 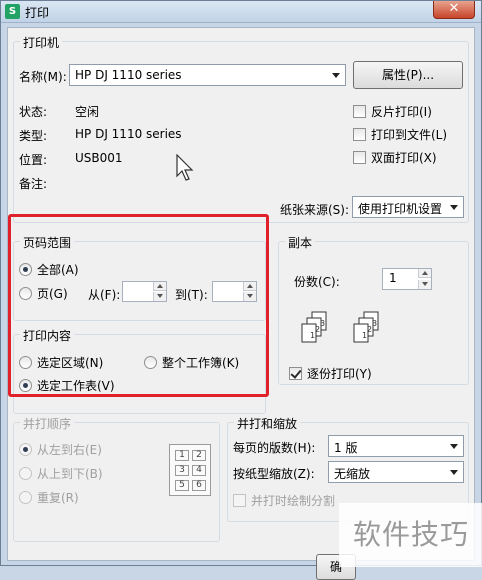 I want to click on collate-checkbox: 逐份打印(Y), so click(x=330, y=373).